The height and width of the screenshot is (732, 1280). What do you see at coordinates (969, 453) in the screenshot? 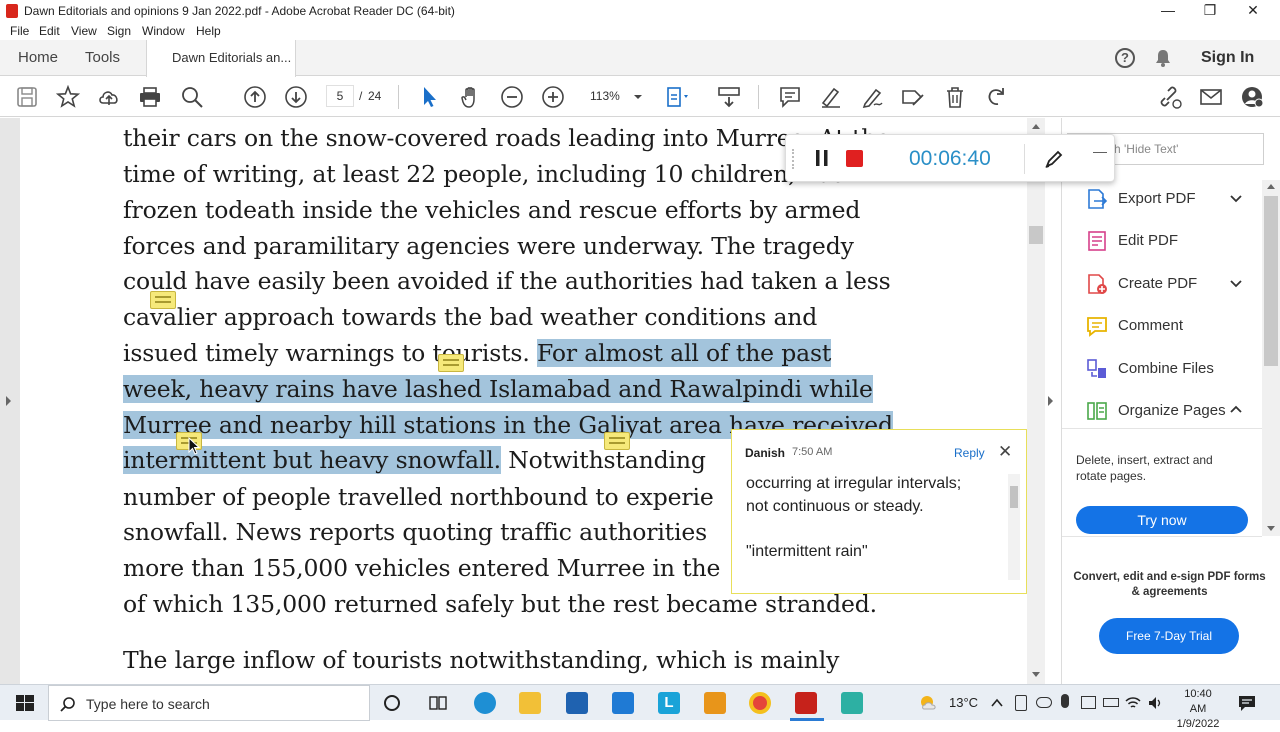
I see `reply-link: Reply` at bounding box center [969, 453].